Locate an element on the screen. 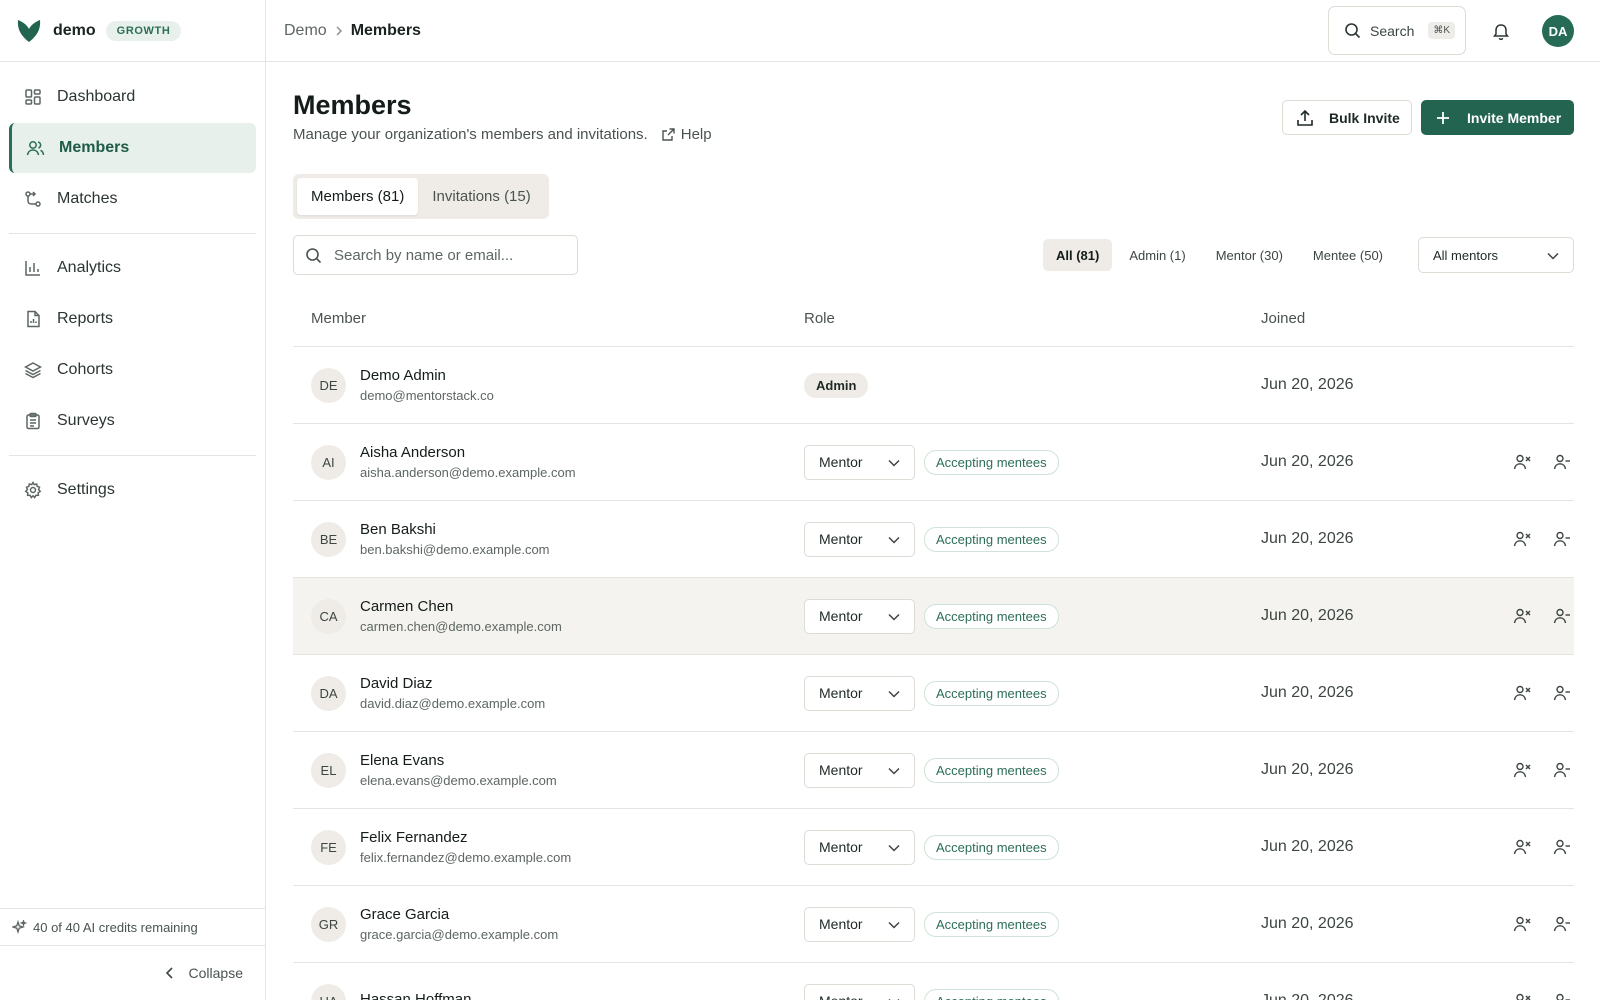  sidebar-item-matches: Matches is located at coordinates (132, 199).